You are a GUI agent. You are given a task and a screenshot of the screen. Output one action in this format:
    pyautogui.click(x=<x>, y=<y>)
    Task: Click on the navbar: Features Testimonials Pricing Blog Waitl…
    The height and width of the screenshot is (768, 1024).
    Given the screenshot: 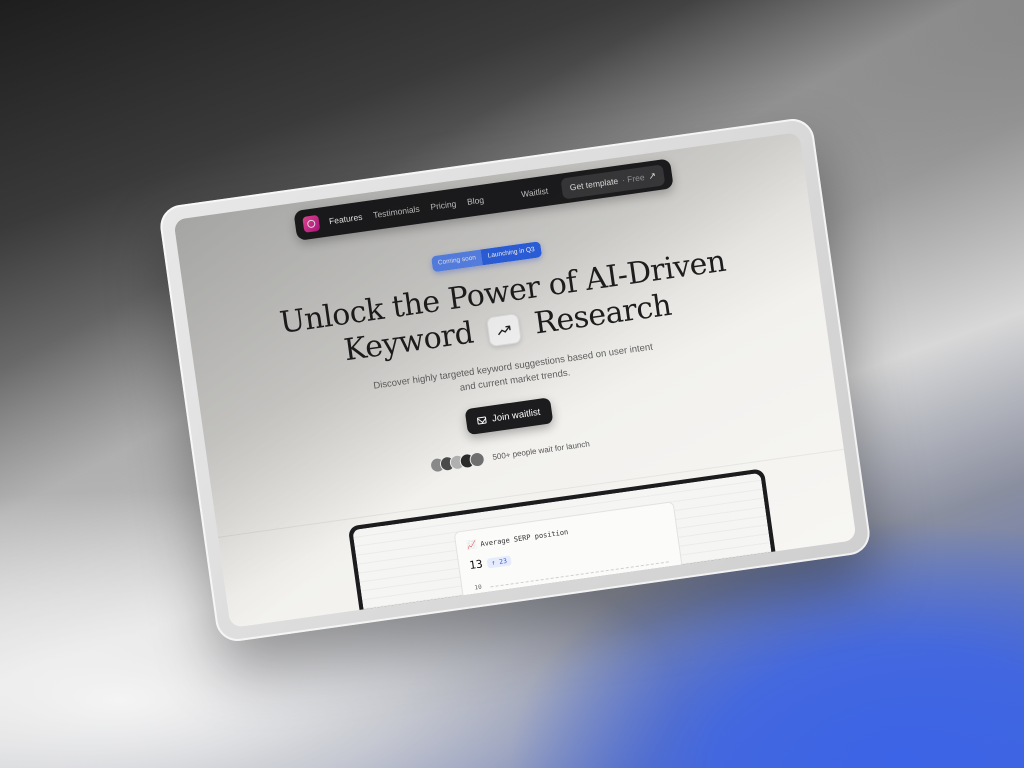 What is the action you would take?
    pyautogui.click(x=483, y=199)
    